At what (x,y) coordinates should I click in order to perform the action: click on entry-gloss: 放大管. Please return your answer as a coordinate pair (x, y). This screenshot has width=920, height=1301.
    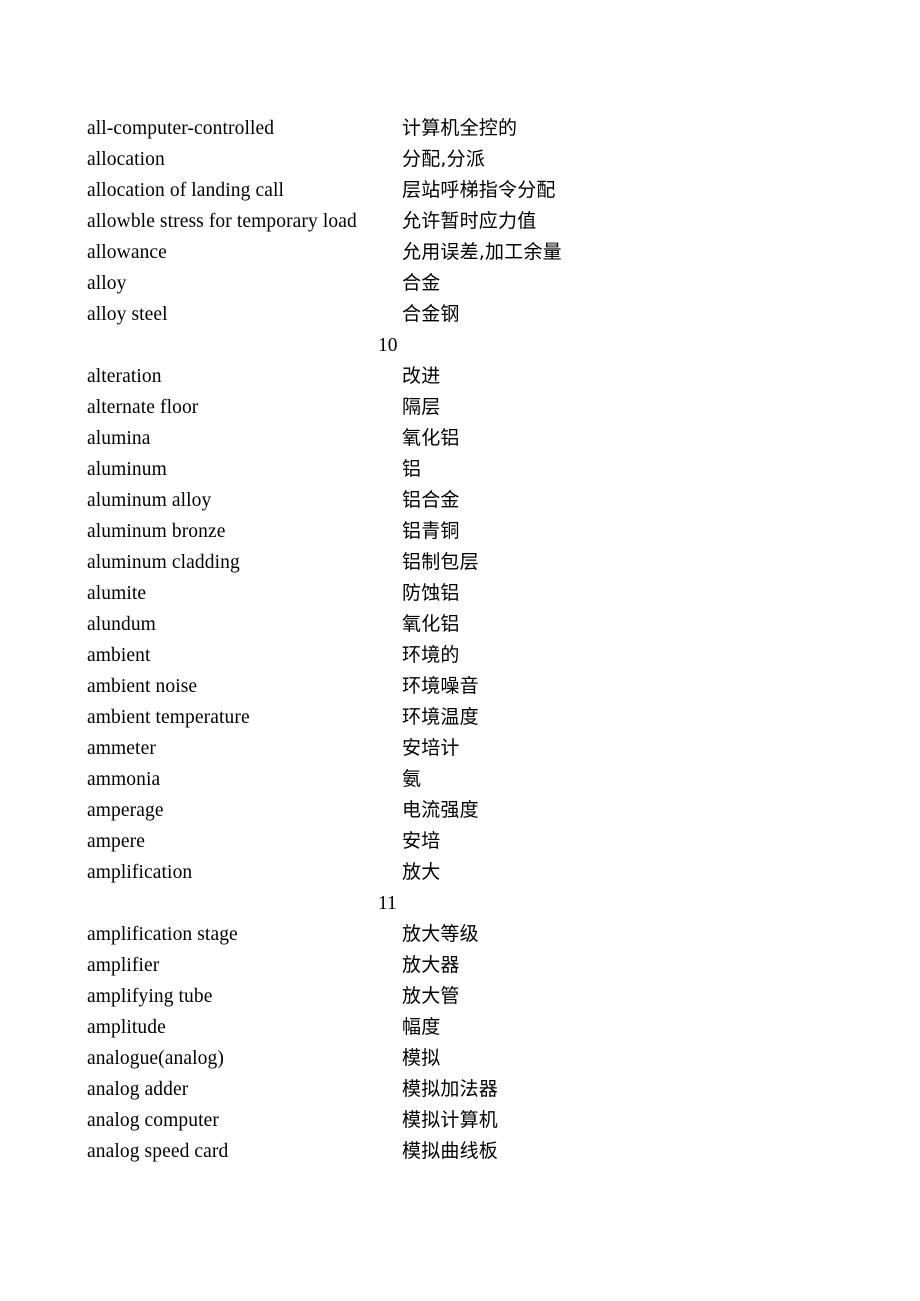
    Looking at the image, I should click on (431, 996).